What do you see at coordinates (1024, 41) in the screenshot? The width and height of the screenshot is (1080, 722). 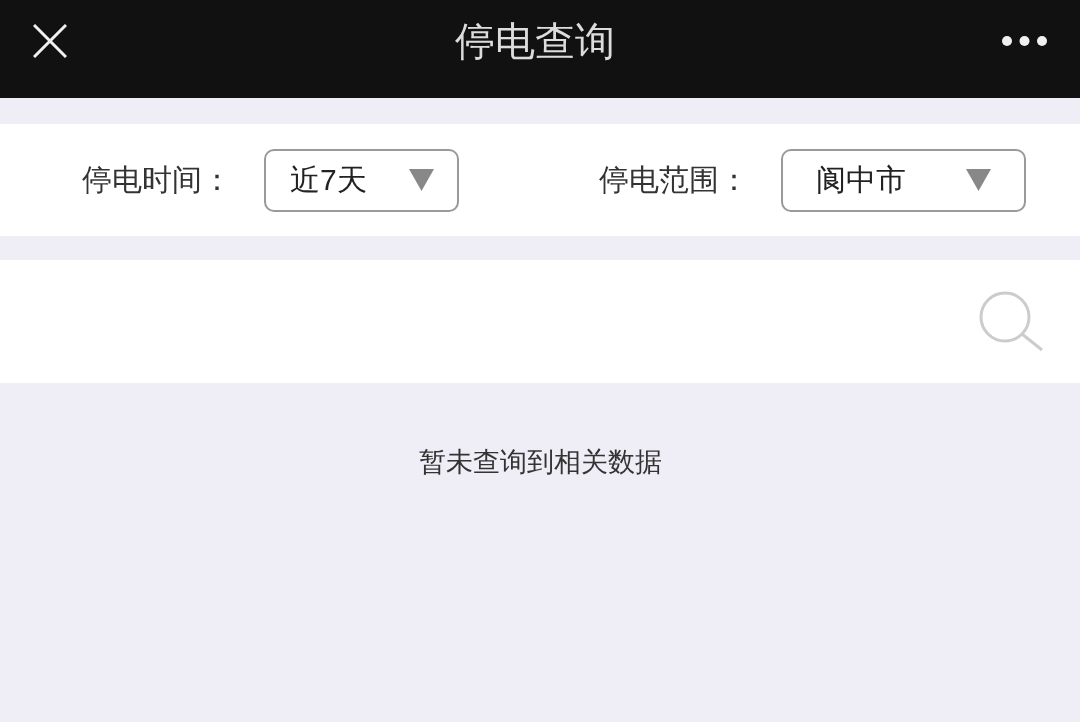 I see `more-icon` at bounding box center [1024, 41].